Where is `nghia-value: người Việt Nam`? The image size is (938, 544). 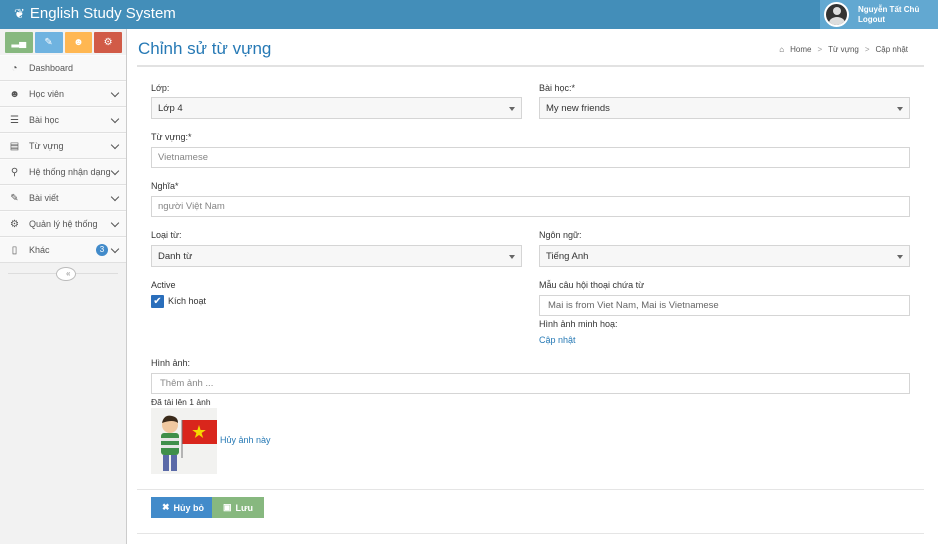 nghia-value: người Việt Nam is located at coordinates (191, 206).